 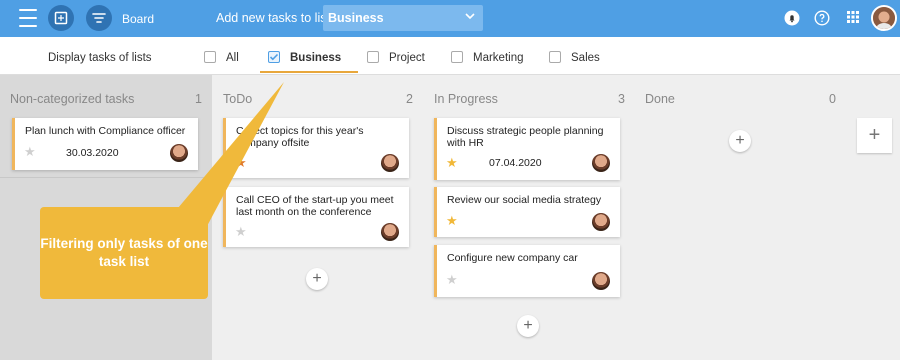 What do you see at coordinates (853, 19) in the screenshot?
I see `apps-grid-icon` at bounding box center [853, 19].